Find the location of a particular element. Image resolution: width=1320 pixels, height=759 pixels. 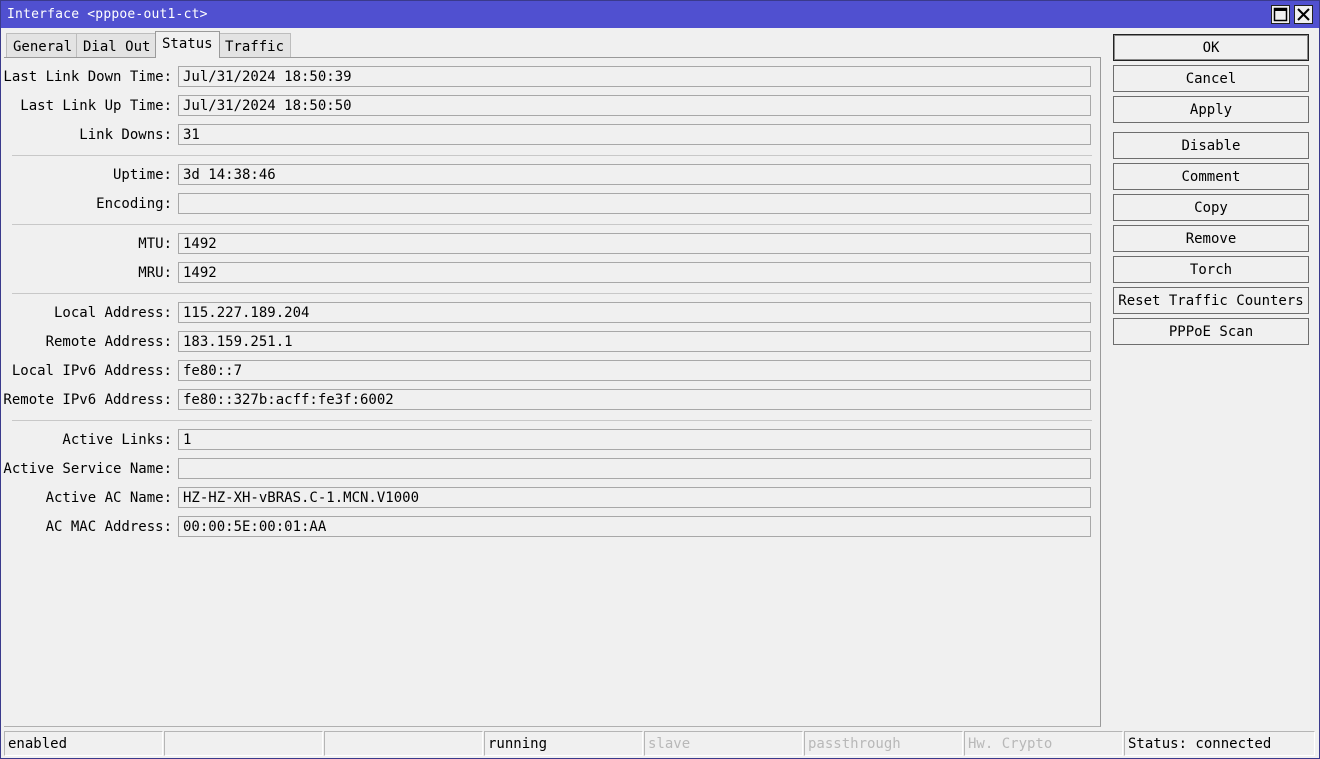

maximize-icon is located at coordinates (1280, 14).